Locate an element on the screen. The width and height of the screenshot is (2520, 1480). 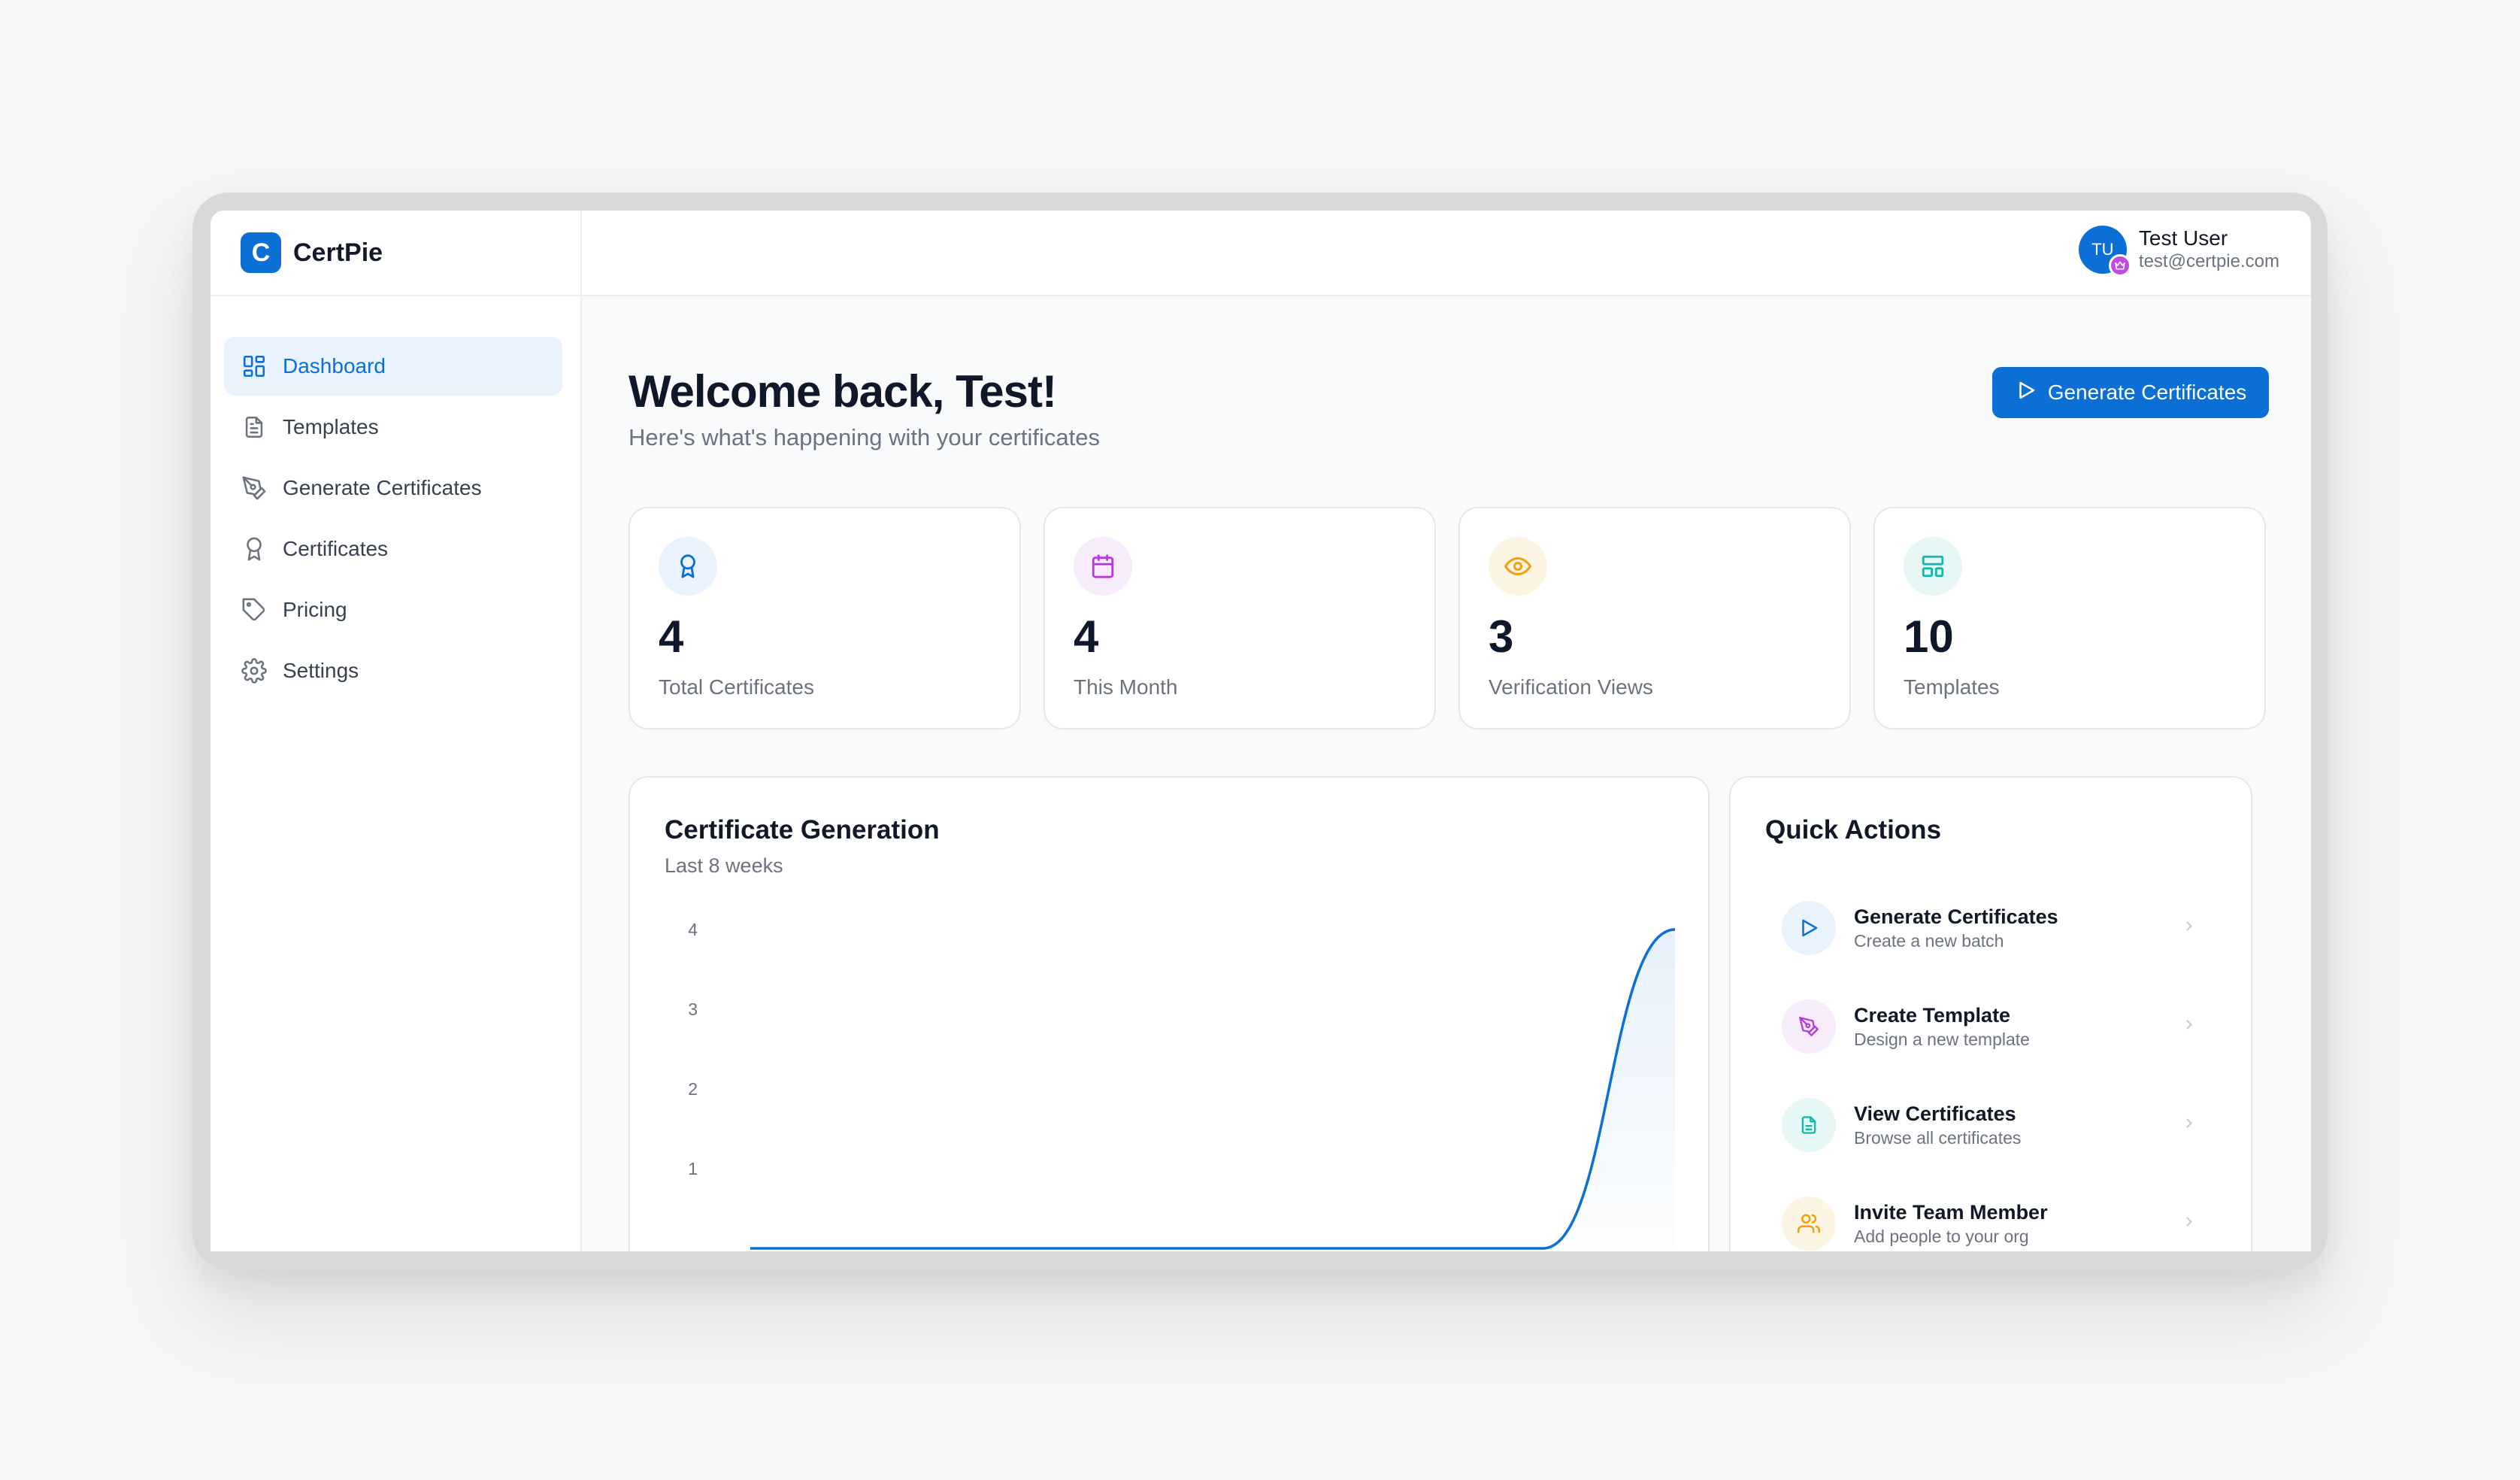
users-icon is located at coordinates (1809, 1223).